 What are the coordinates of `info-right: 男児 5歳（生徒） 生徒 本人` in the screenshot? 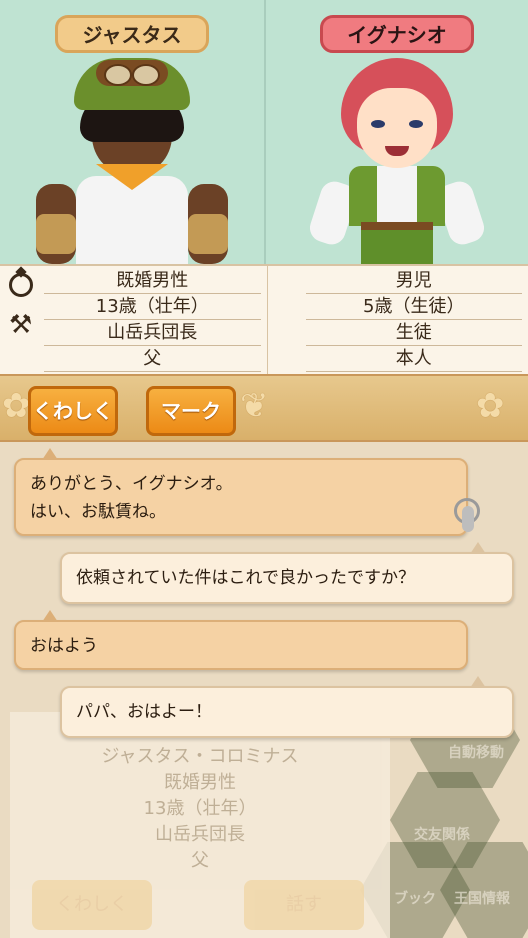 It's located at (397, 320).